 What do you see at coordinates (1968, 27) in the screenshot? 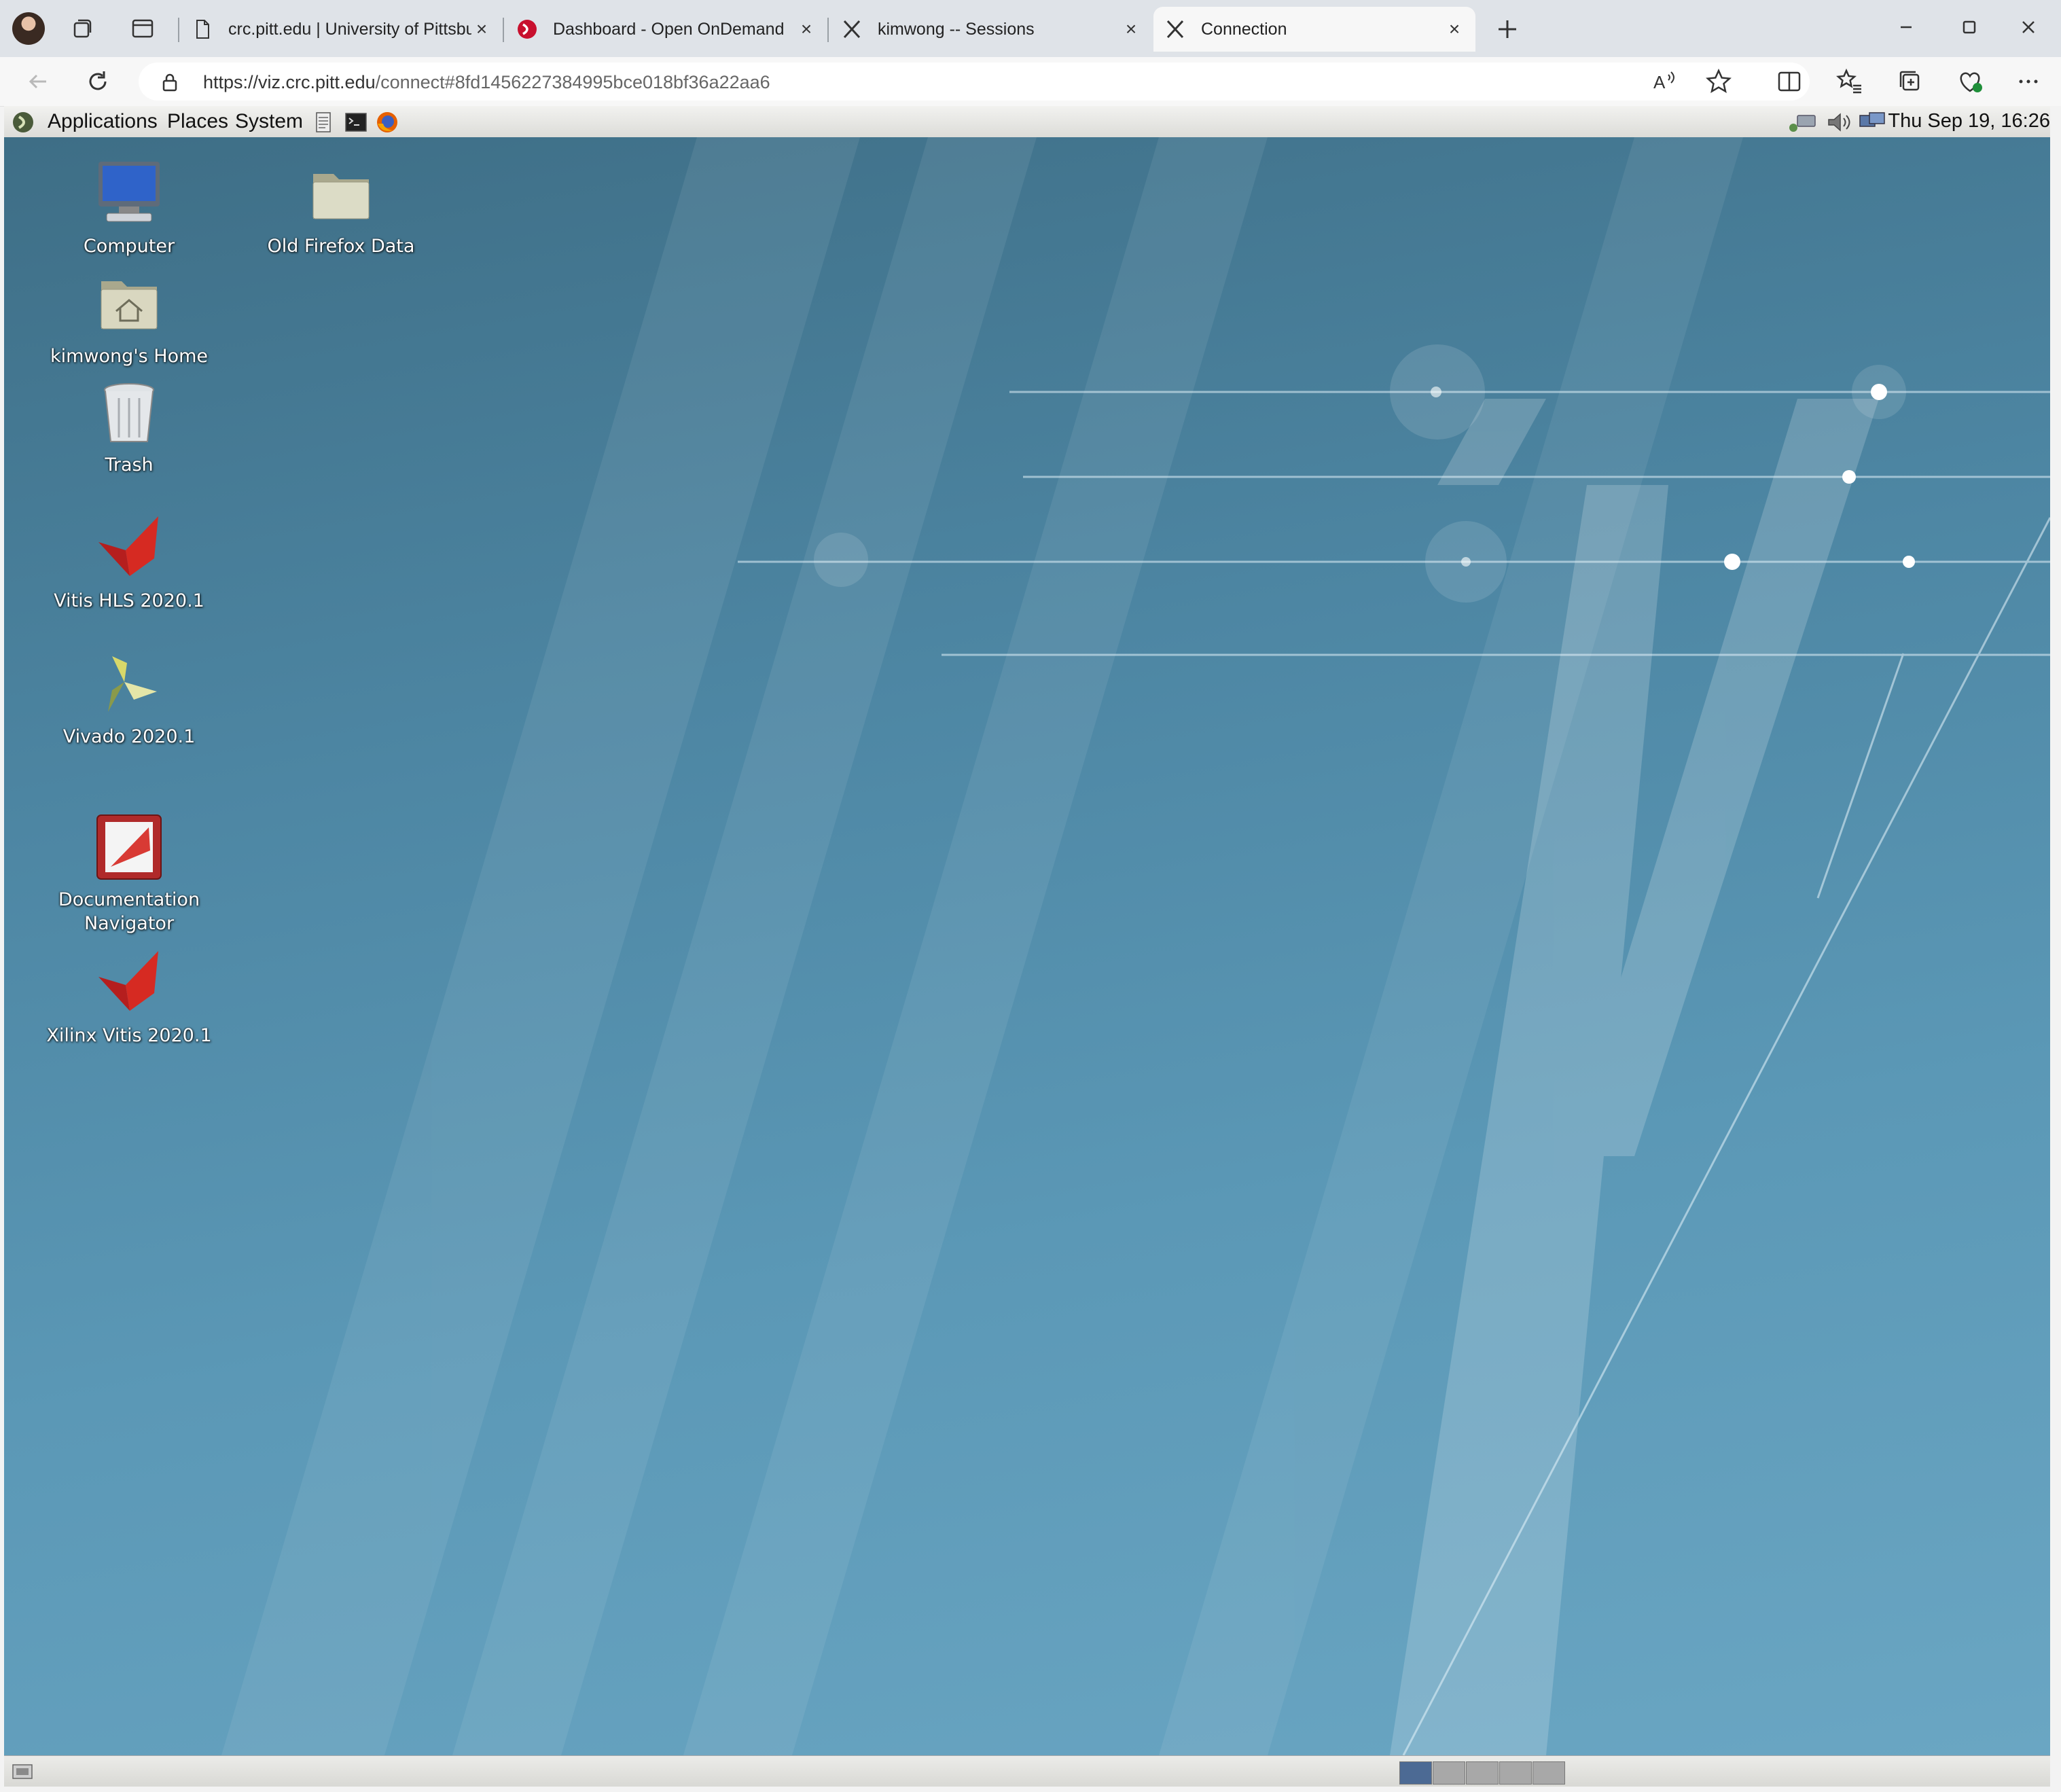
I see `maximize-icon` at bounding box center [1968, 27].